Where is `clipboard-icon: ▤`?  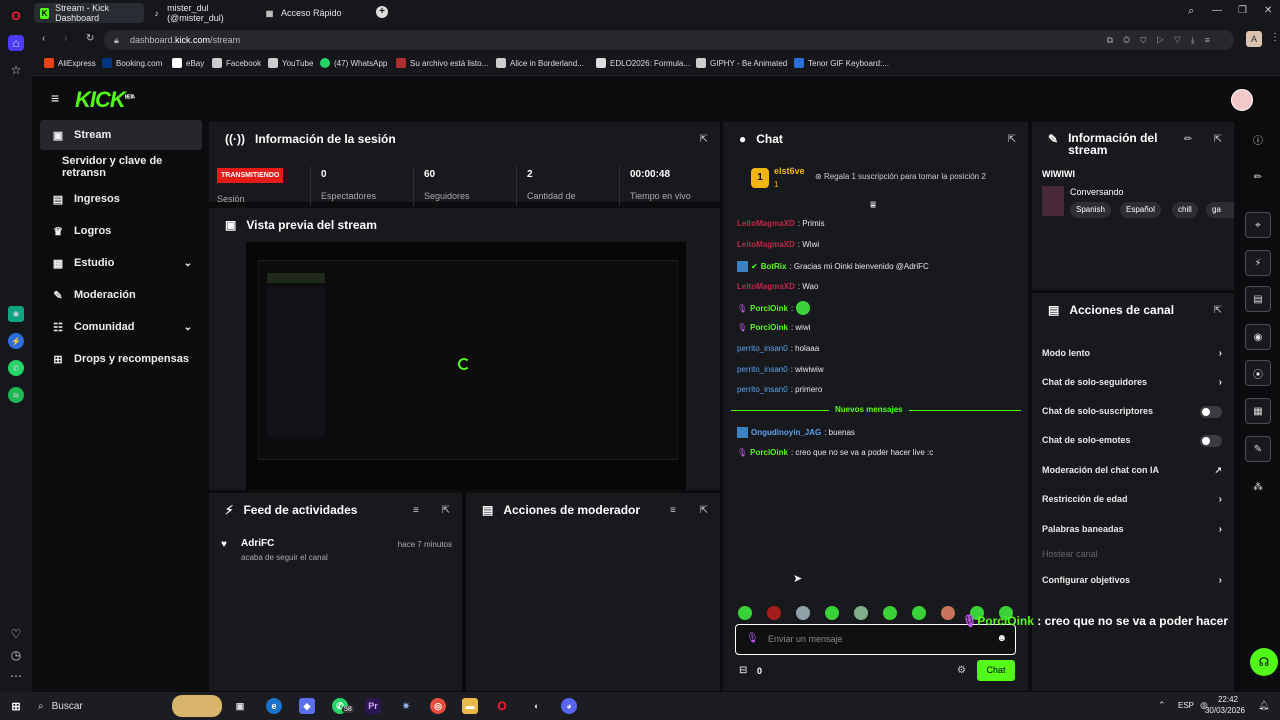
clipboard-icon: ▤ is located at coordinates (1258, 299).